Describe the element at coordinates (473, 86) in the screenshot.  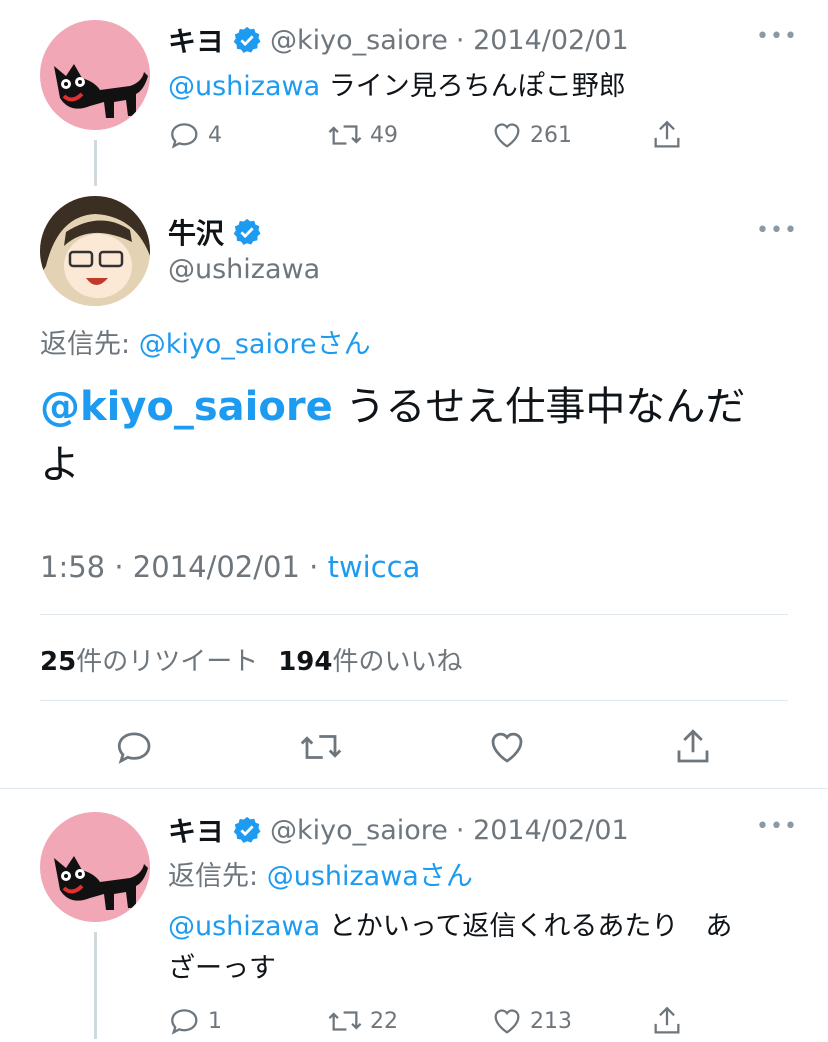
I see `tweet-text: ライン見ろちんぽこ野郎` at that location.